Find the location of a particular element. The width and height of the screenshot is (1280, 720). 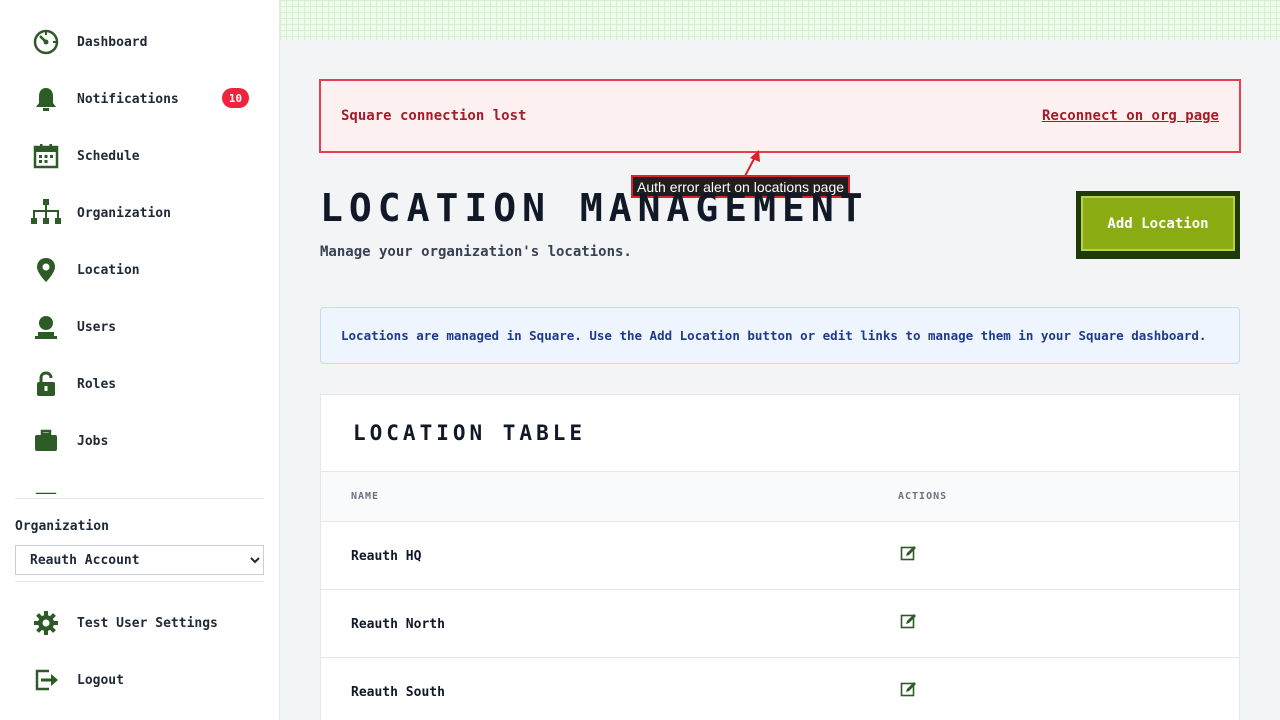

add-location-button: Add Location is located at coordinates (1158, 225).